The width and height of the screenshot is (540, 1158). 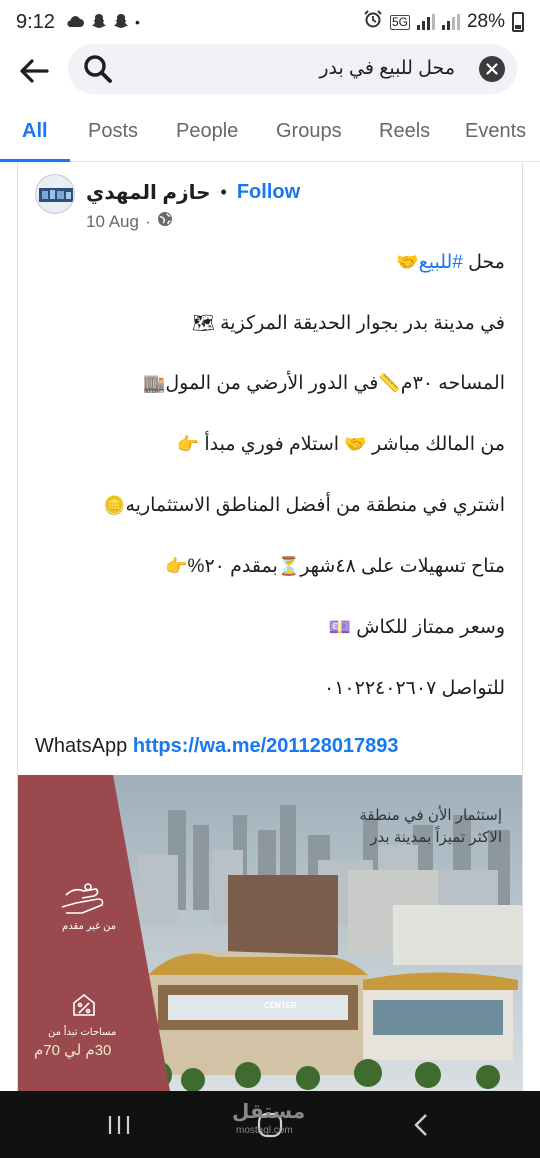 What do you see at coordinates (114, 505) in the screenshot?
I see `coin-icon: 🪙` at bounding box center [114, 505].